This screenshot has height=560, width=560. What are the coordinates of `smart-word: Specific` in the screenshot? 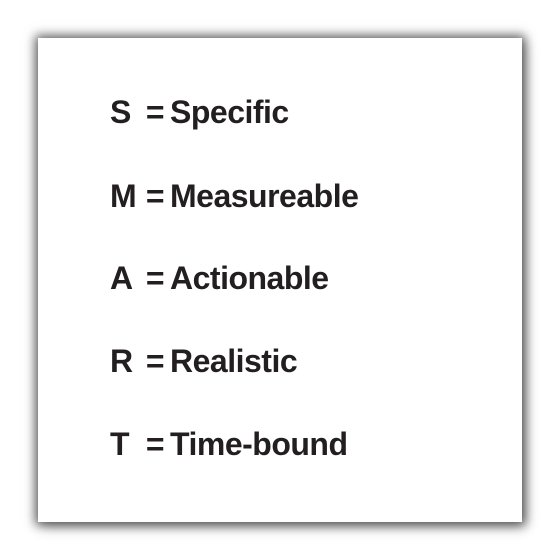 It's located at (229, 111).